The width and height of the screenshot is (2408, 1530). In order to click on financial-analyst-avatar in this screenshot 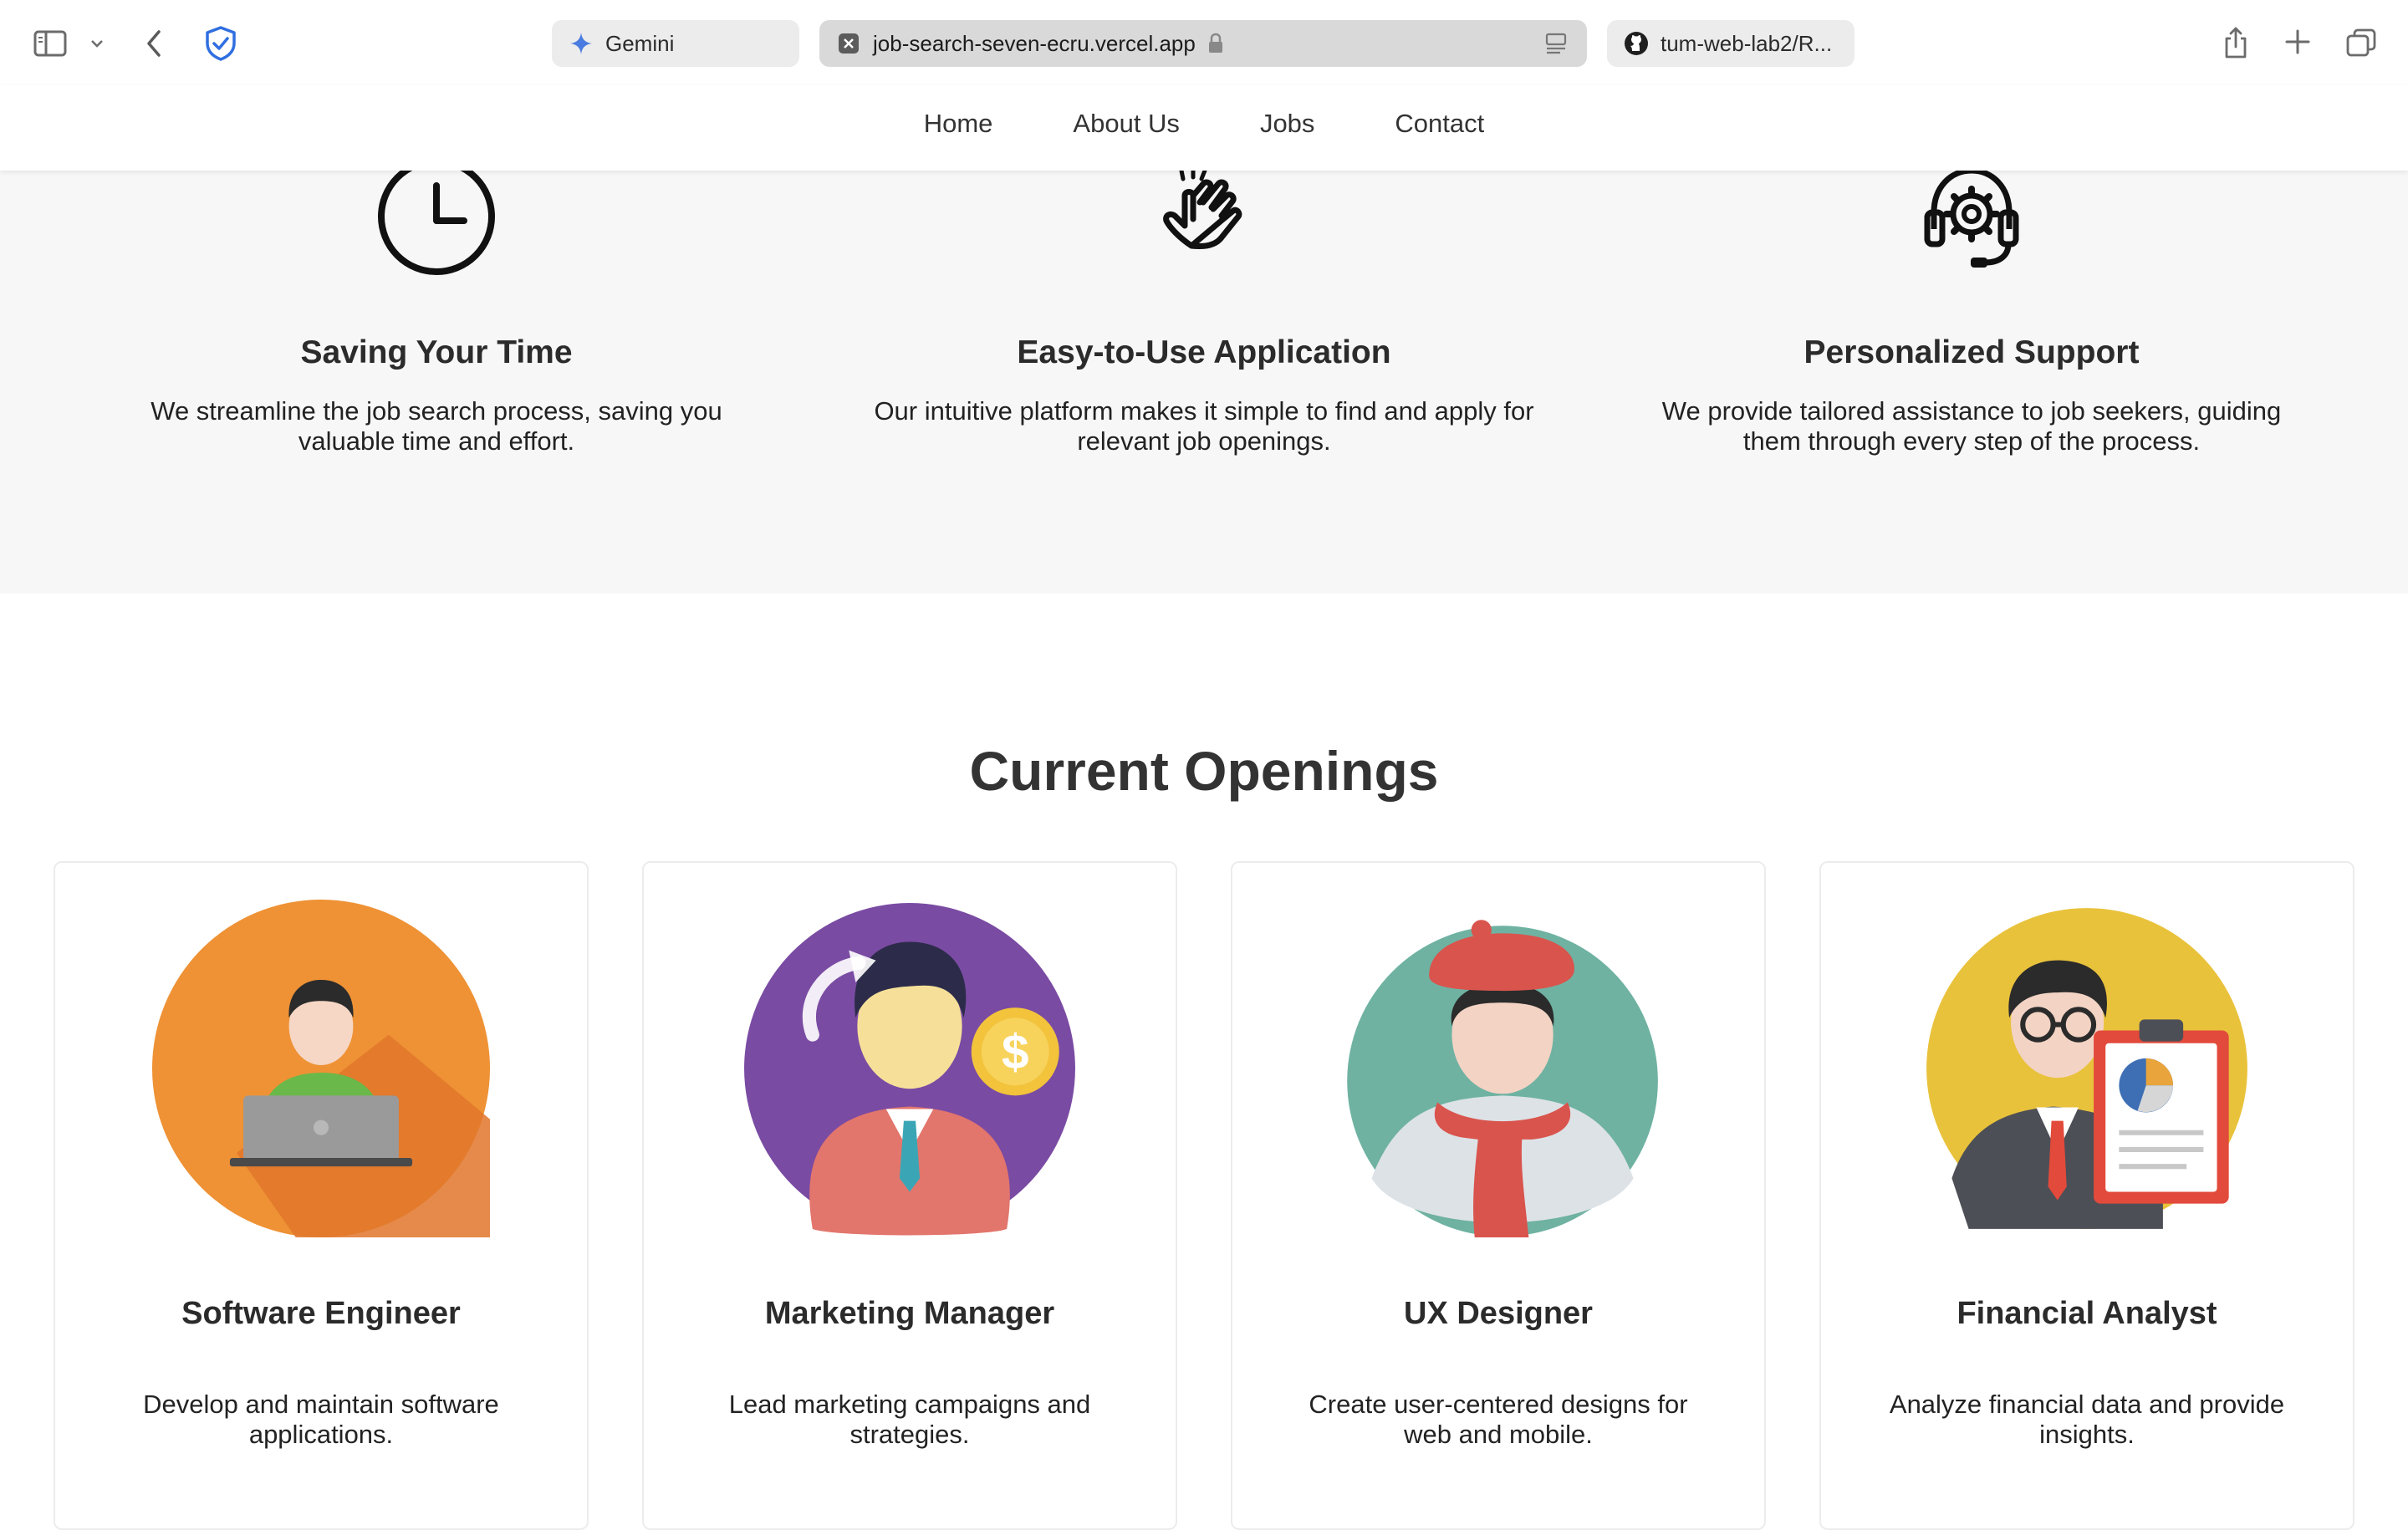, I will do `click(2086, 1068)`.